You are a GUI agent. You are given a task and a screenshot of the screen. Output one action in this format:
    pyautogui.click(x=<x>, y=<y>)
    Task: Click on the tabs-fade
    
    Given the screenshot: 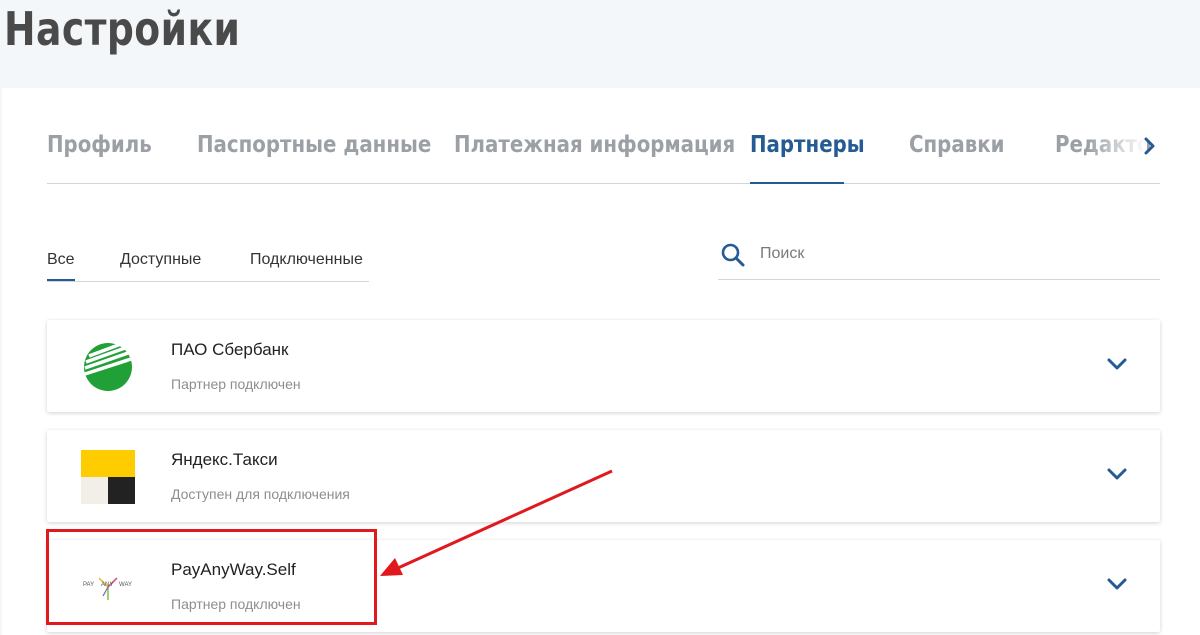 What is the action you would take?
    pyautogui.click(x=1117, y=143)
    